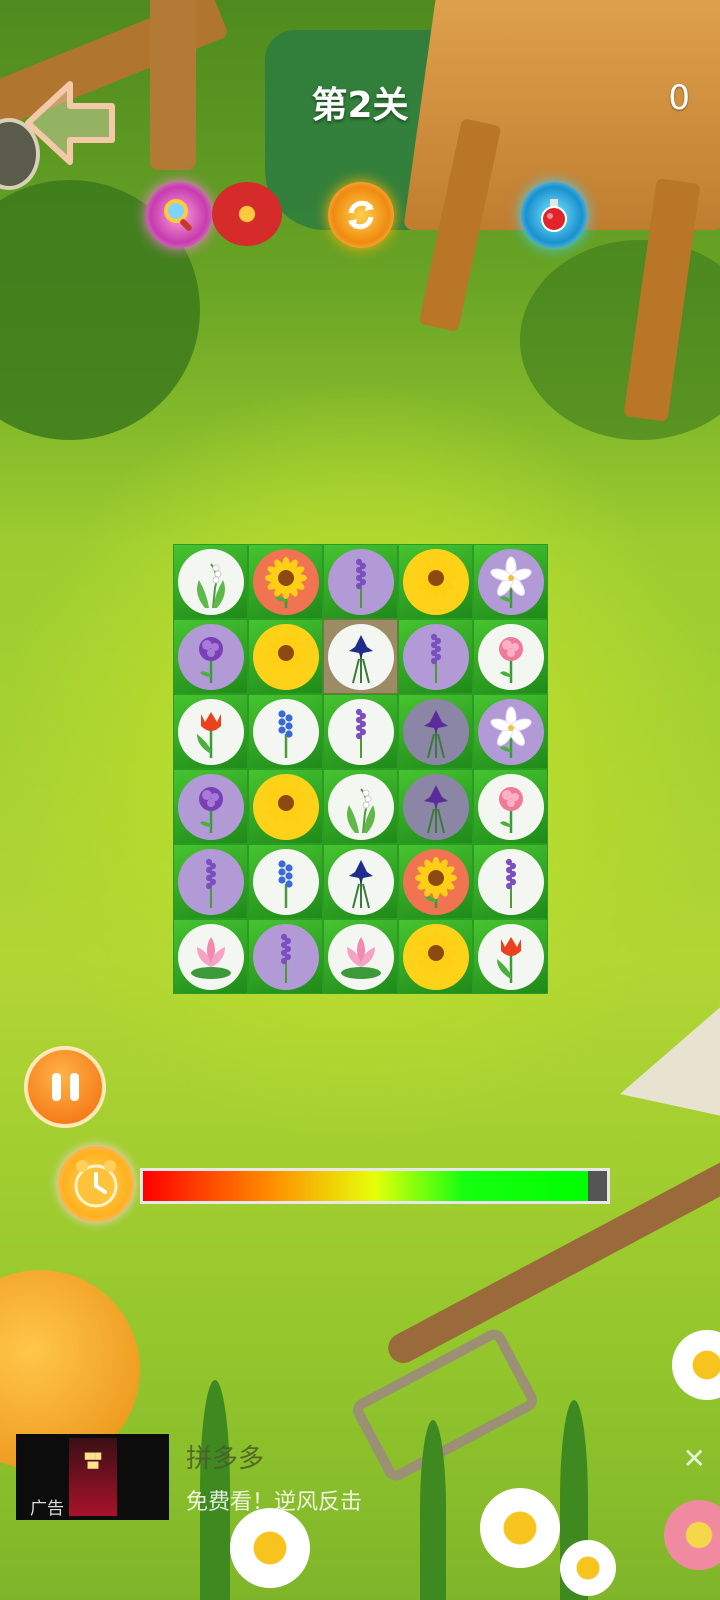 The image size is (720, 1600). Describe the element at coordinates (366, 1186) in the screenshot. I see `time-bar-fill` at that location.